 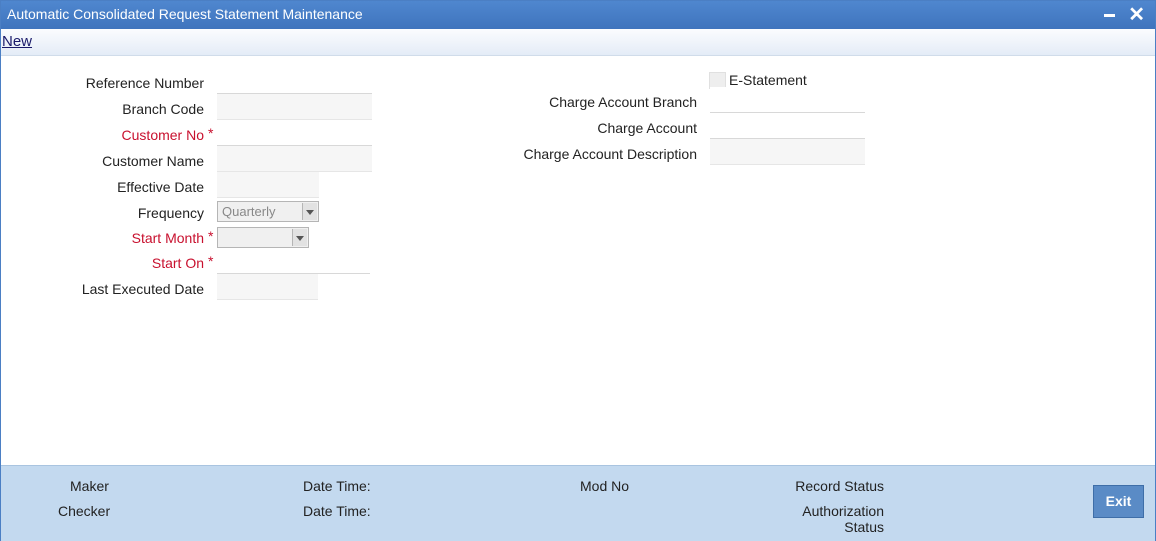 I want to click on charge-account-description-label: Charge Account Description, so click(x=610, y=154).